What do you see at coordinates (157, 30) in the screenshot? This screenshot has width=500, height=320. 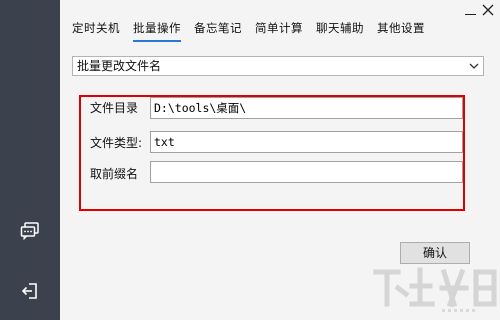 I see `tab-batch-operations: 批量操作` at bounding box center [157, 30].